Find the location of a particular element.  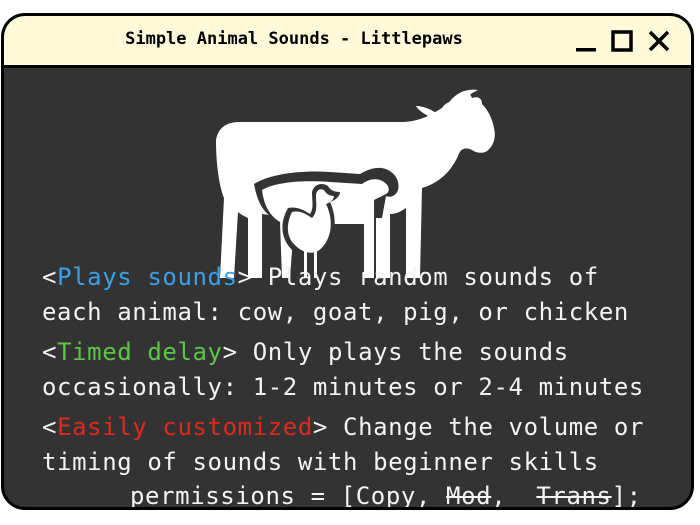

permissions-sep: , is located at coordinates (514, 496).